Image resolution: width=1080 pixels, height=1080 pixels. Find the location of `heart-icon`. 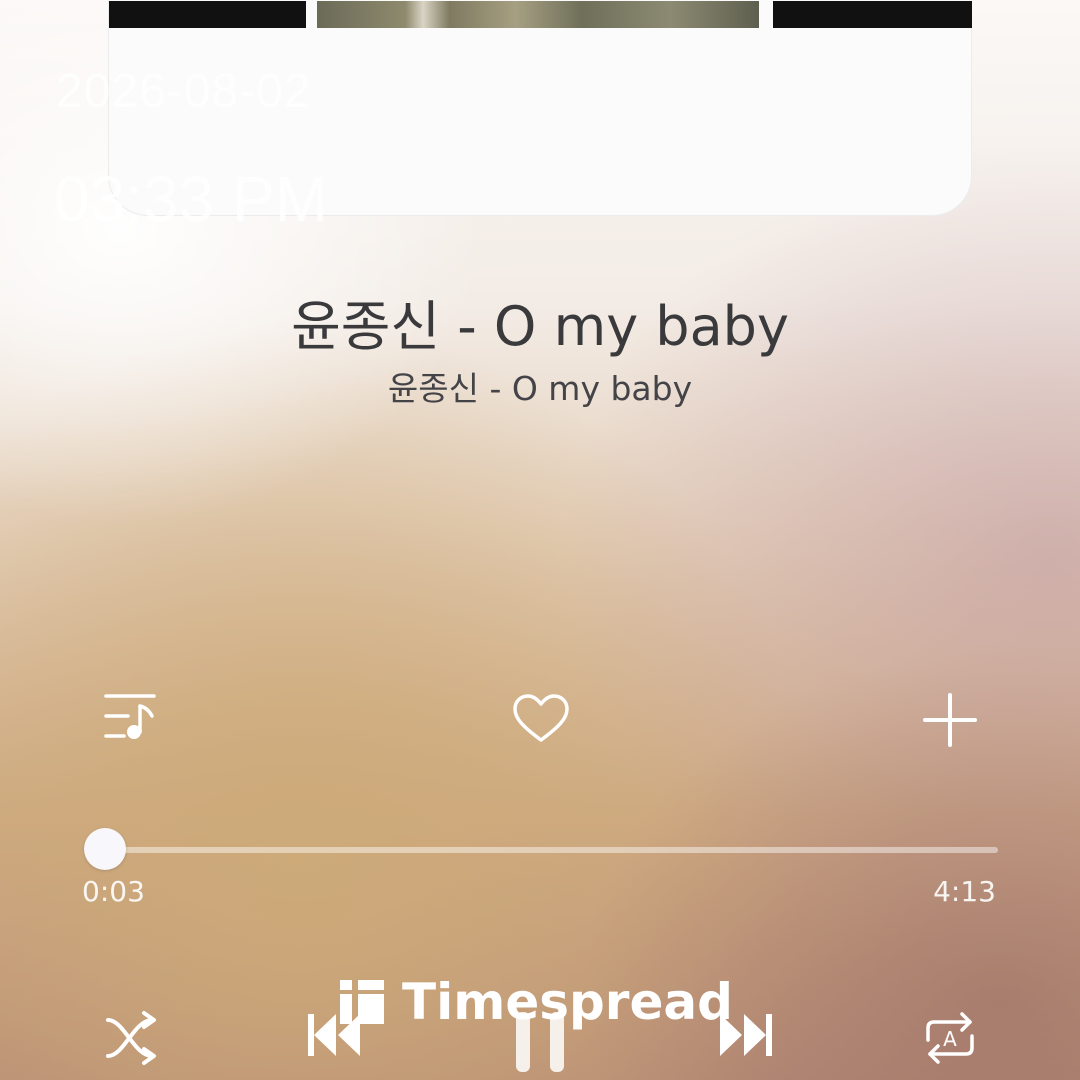

heart-icon is located at coordinates (541, 719).